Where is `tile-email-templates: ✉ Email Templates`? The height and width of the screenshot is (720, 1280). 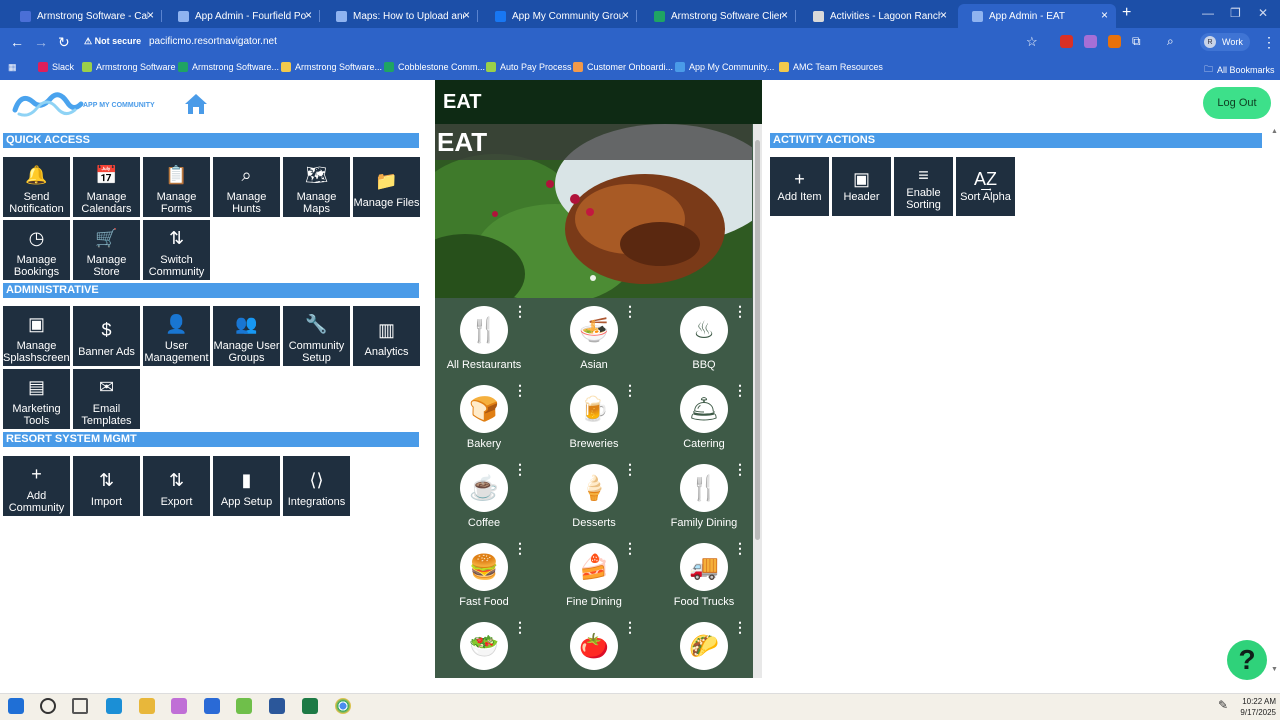
tile-email-templates: ✉ Email Templates is located at coordinates (106, 399).